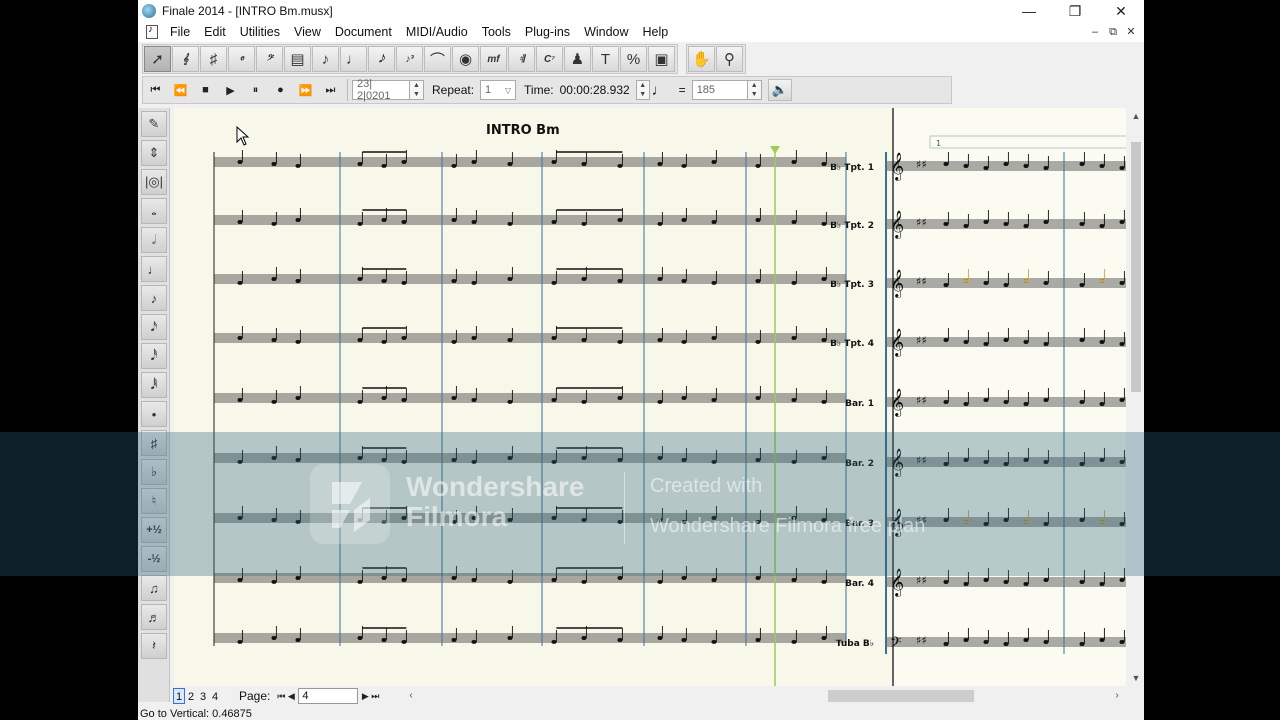  What do you see at coordinates (437, 59) in the screenshot?
I see `smart-shape-tool: ⌒` at bounding box center [437, 59].